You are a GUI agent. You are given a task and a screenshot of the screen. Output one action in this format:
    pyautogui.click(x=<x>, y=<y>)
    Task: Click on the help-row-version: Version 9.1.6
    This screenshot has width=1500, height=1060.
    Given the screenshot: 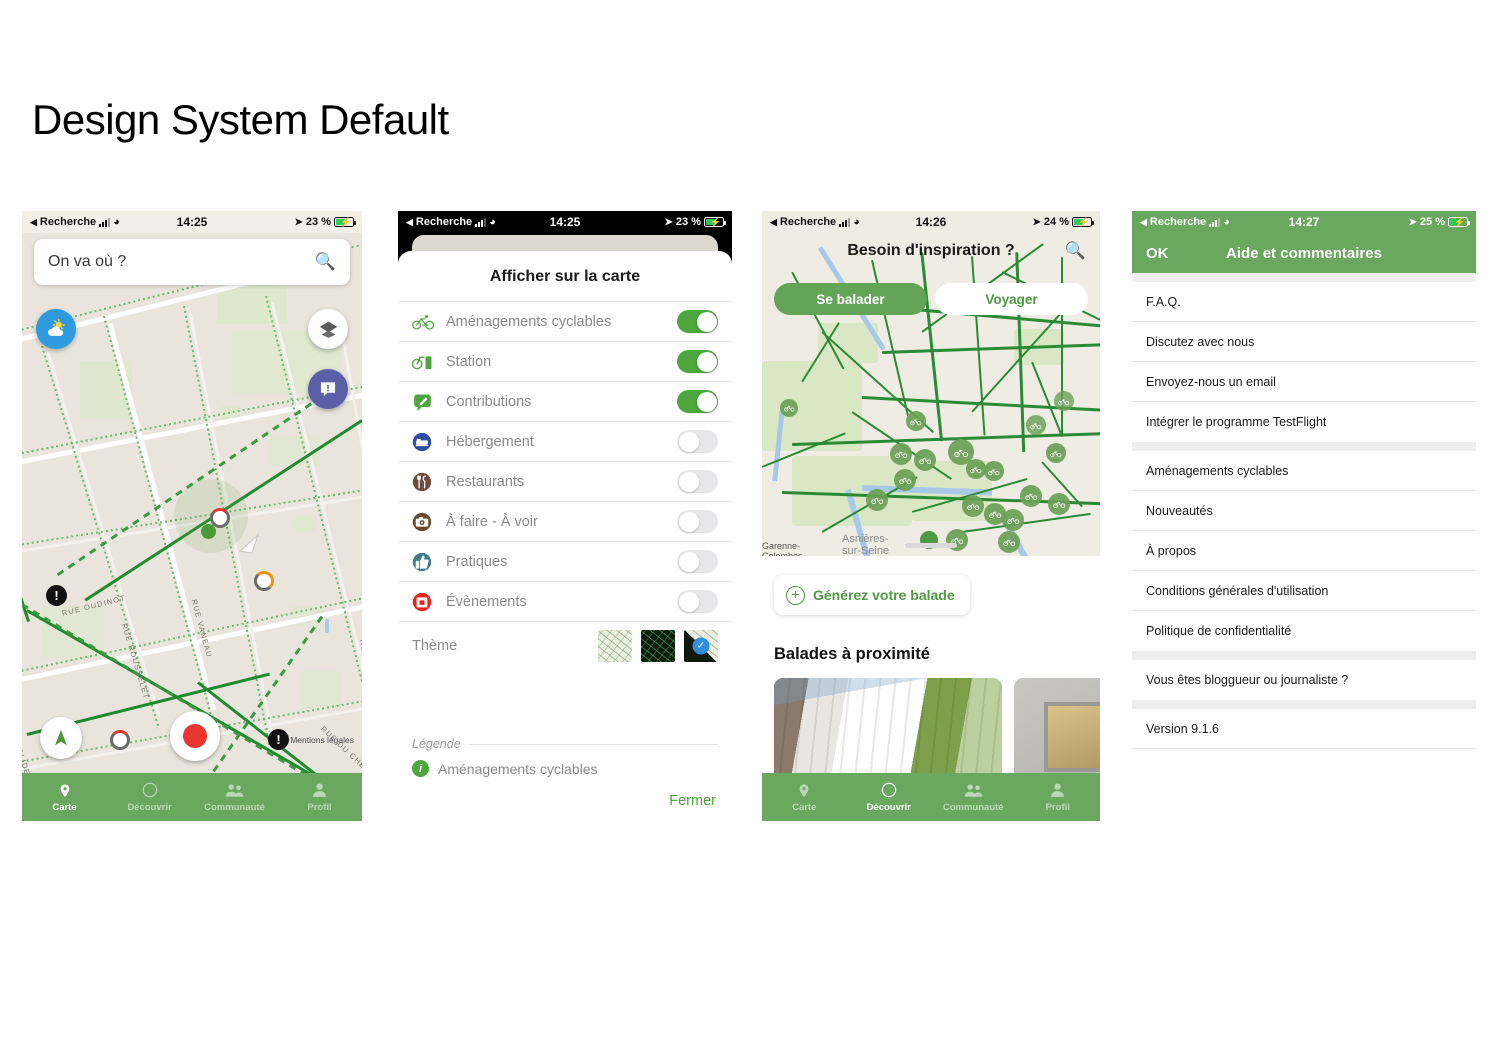 What is the action you would take?
    pyautogui.click(x=1304, y=729)
    